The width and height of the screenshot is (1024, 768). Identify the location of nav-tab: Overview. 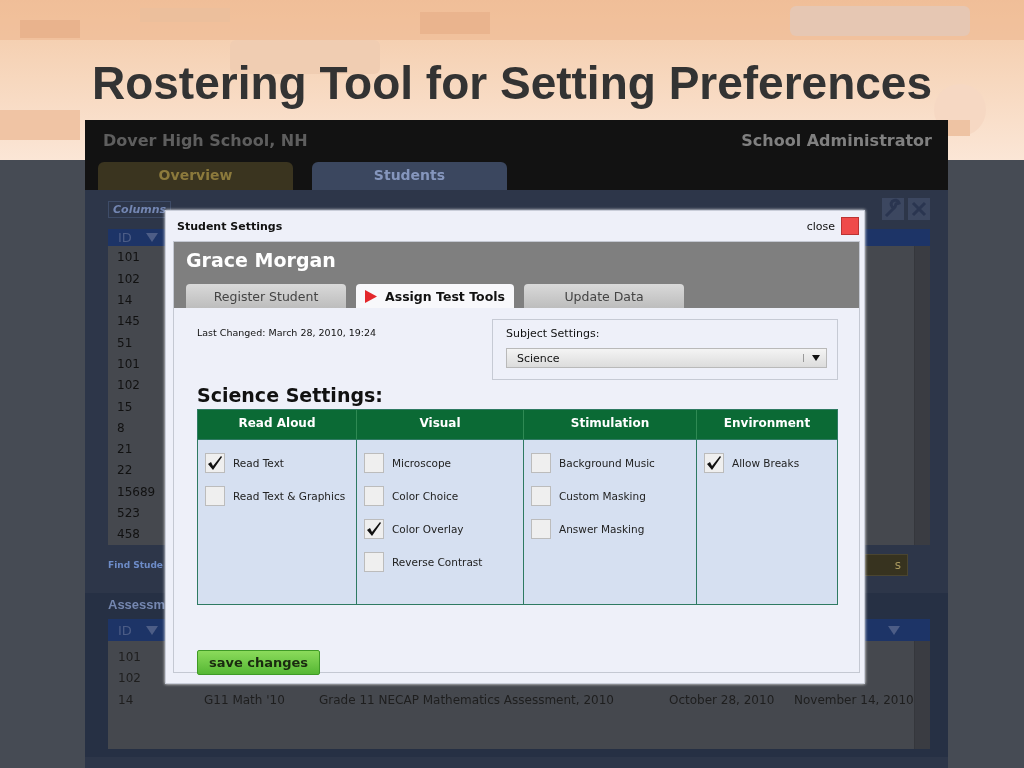
(195, 176).